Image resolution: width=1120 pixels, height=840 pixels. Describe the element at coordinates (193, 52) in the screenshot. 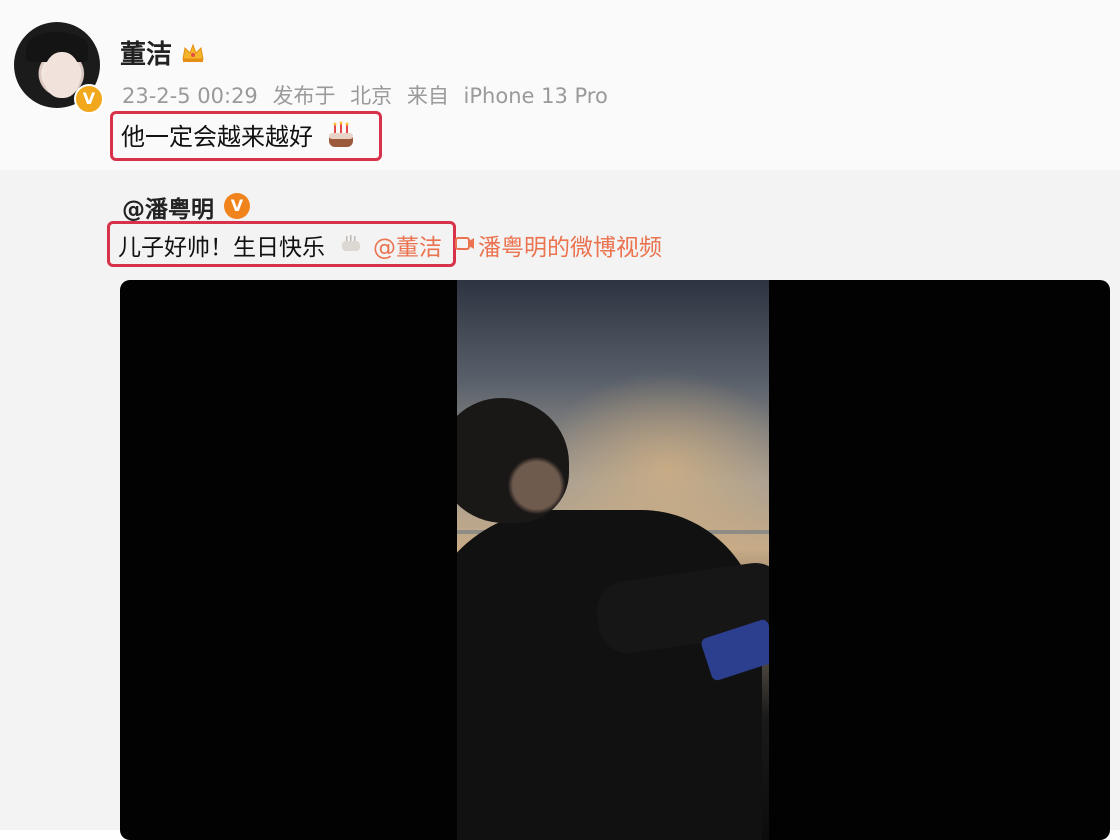

I see `crown-icon` at that location.